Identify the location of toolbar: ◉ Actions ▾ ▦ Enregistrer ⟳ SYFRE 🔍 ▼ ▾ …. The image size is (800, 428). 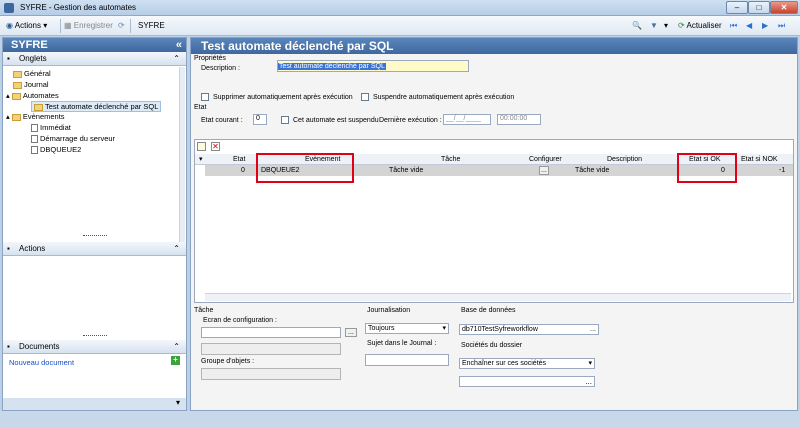
(400, 26).